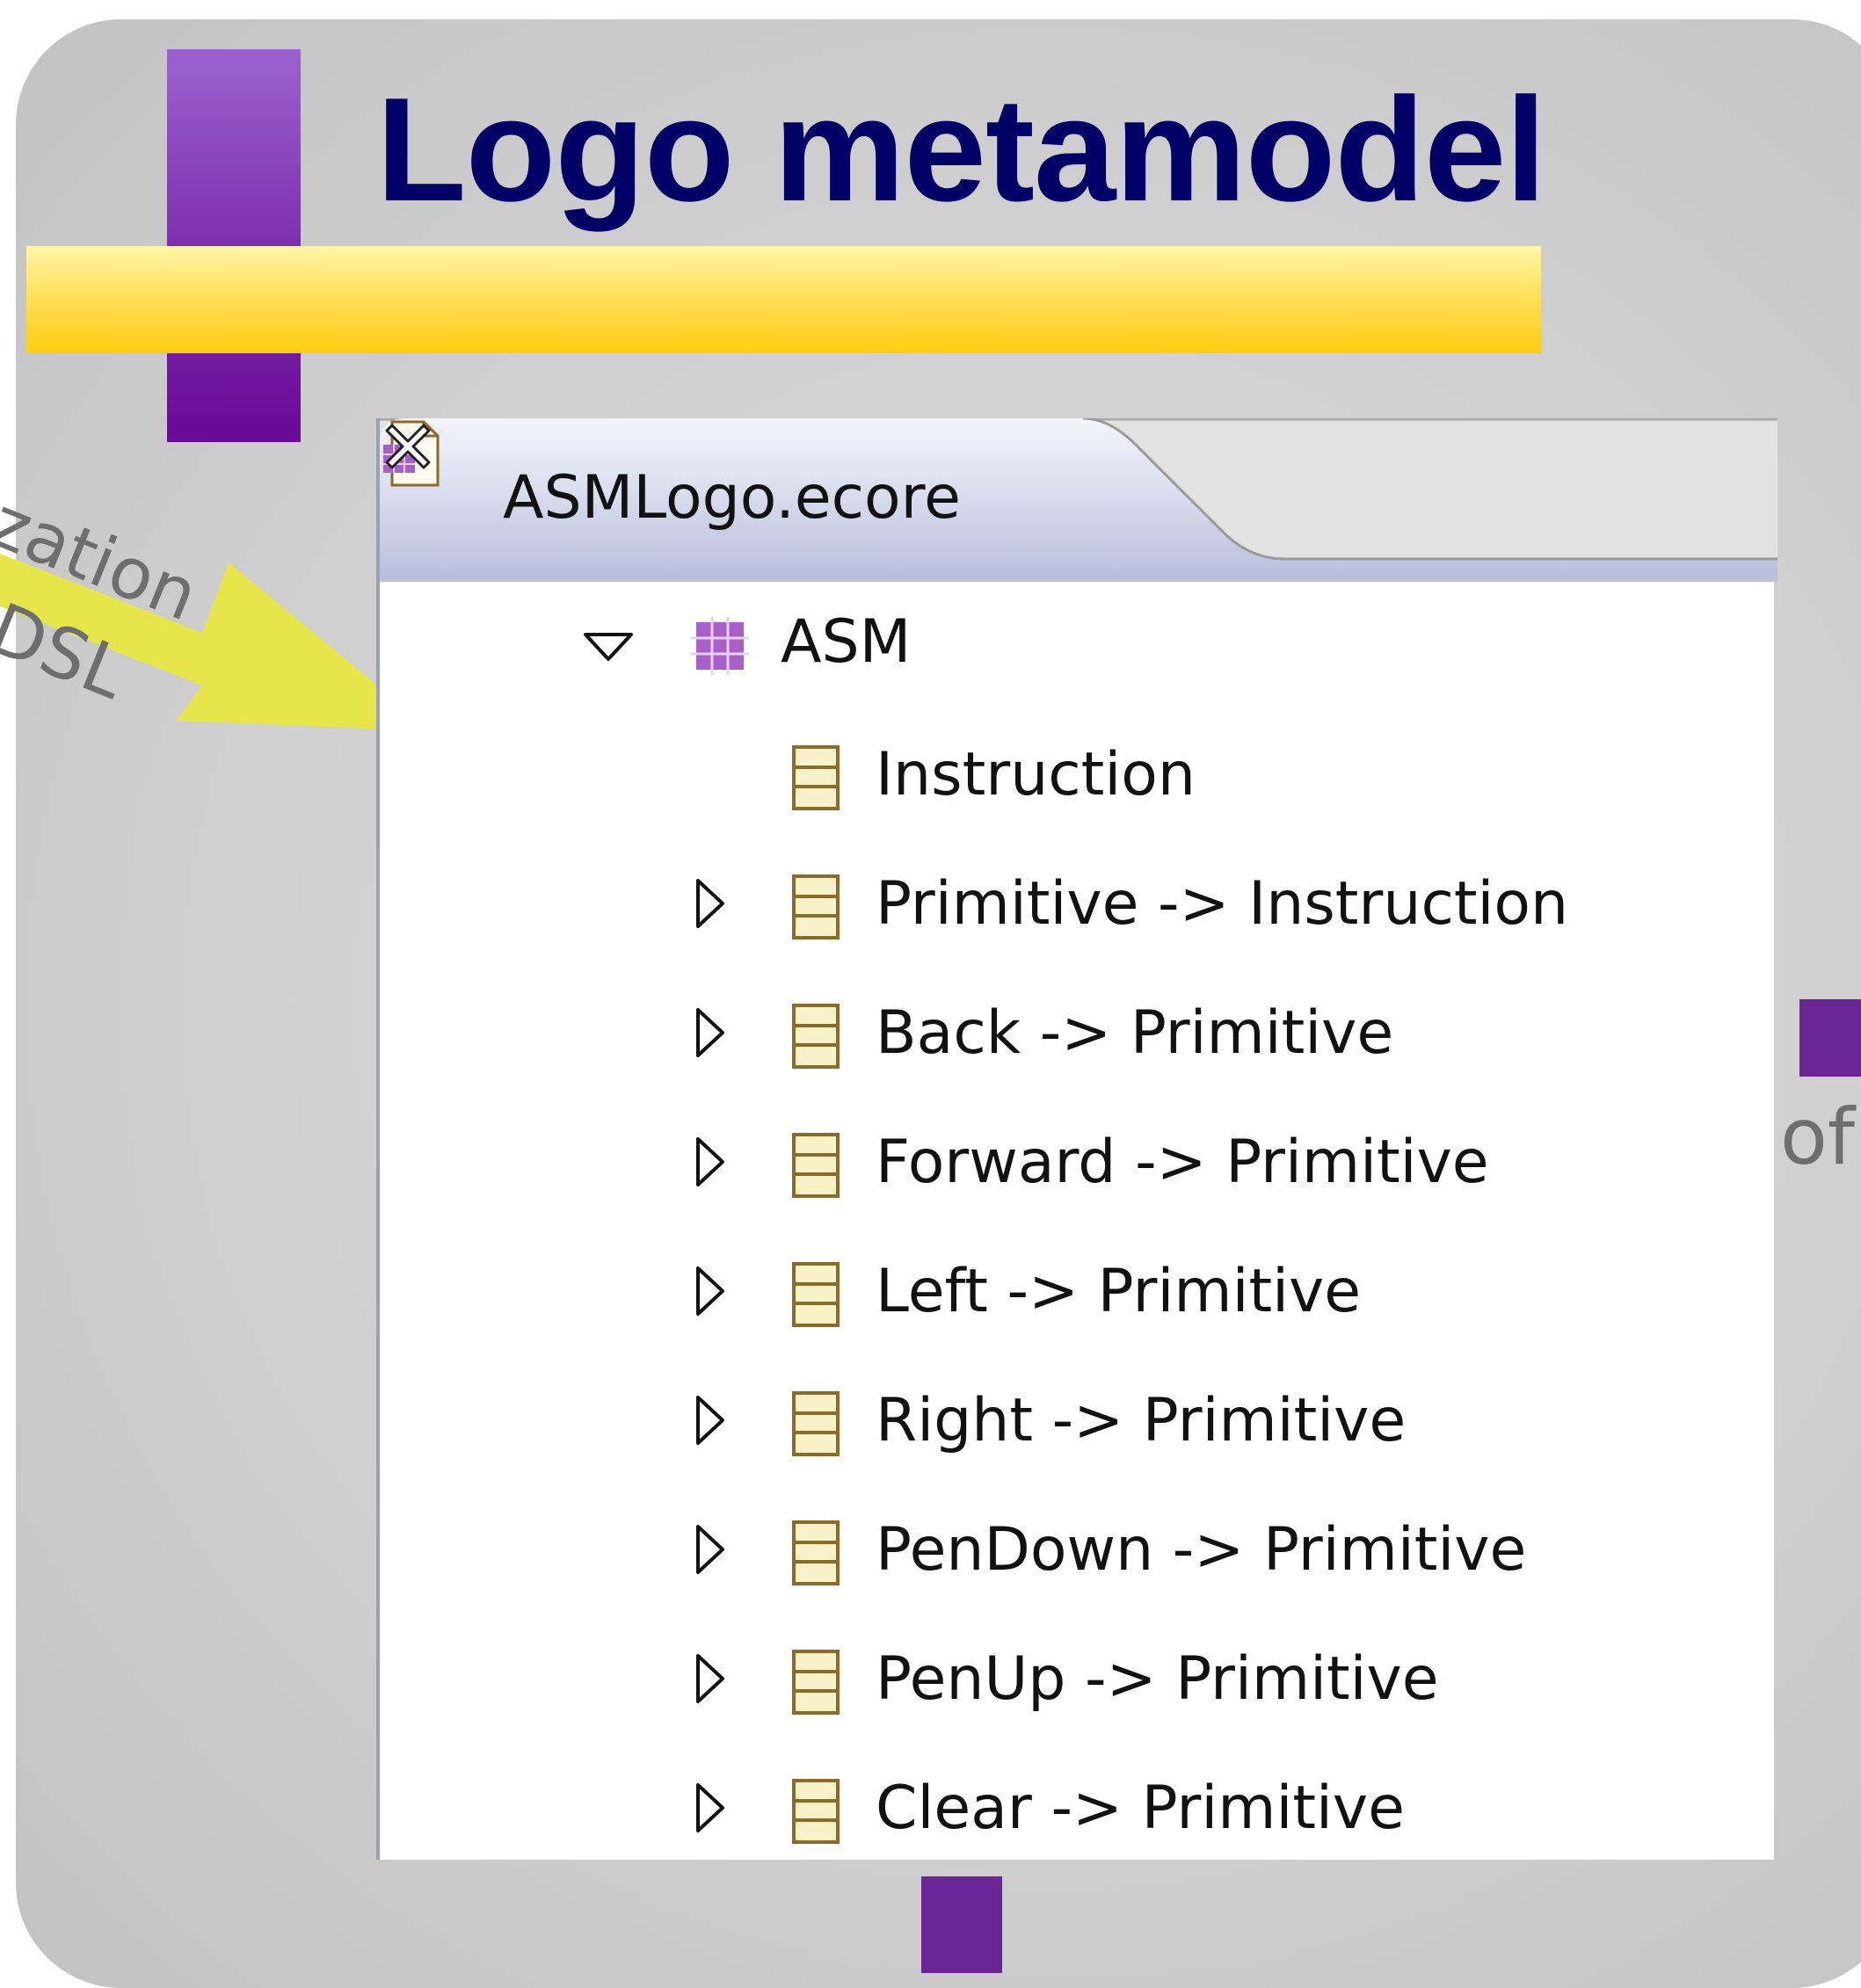  Describe the element at coordinates (1818, 1137) in the screenshot. I see `right-side-text: of` at that location.